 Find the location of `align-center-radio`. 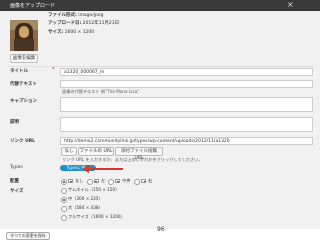

align-center-radio is located at coordinates (111, 182).